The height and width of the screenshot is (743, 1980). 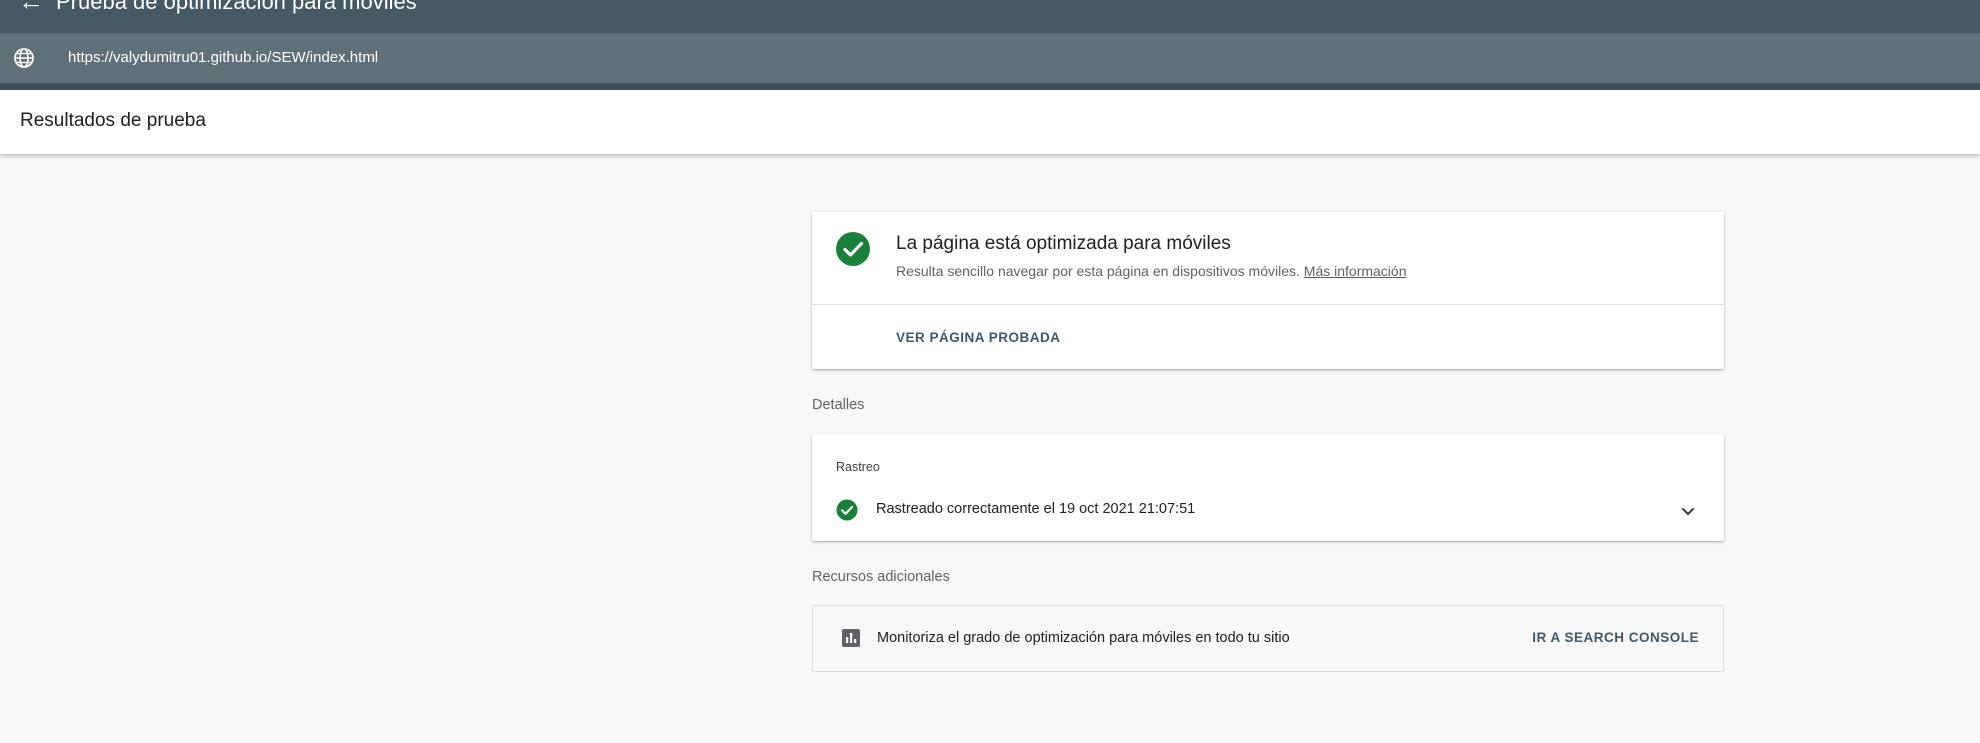 What do you see at coordinates (24, 58) in the screenshot?
I see `globe-icon` at bounding box center [24, 58].